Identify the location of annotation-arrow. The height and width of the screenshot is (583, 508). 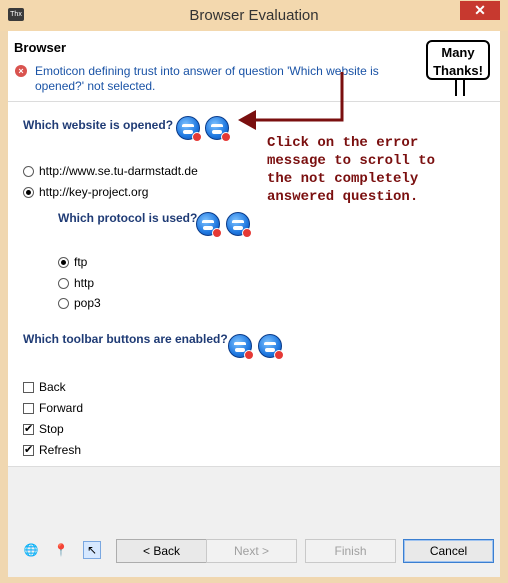
(291, 101).